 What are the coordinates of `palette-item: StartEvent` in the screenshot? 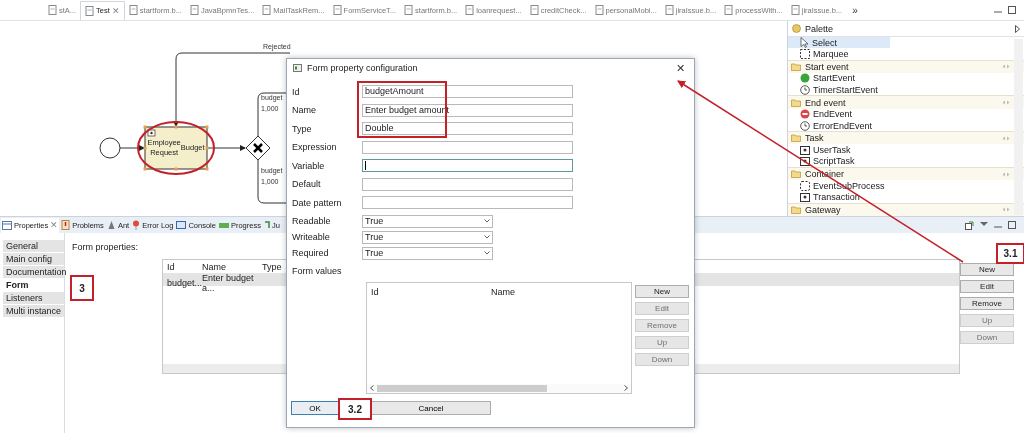 It's located at (839, 78).